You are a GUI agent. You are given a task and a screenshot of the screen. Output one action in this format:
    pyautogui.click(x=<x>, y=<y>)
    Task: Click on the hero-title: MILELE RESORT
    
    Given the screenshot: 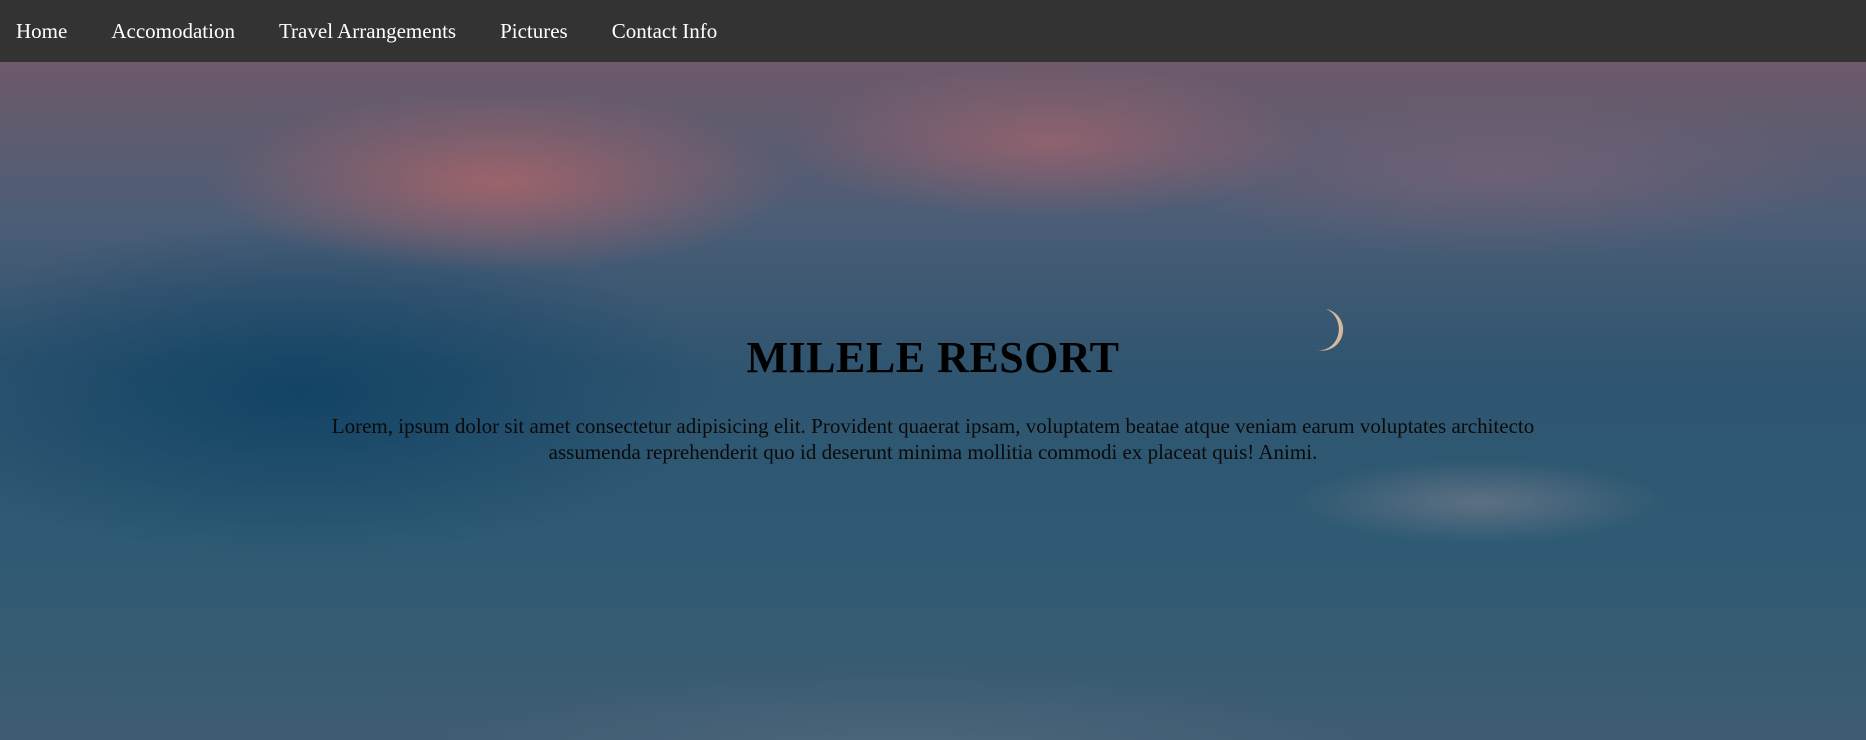 What is the action you would take?
    pyautogui.click(x=933, y=357)
    